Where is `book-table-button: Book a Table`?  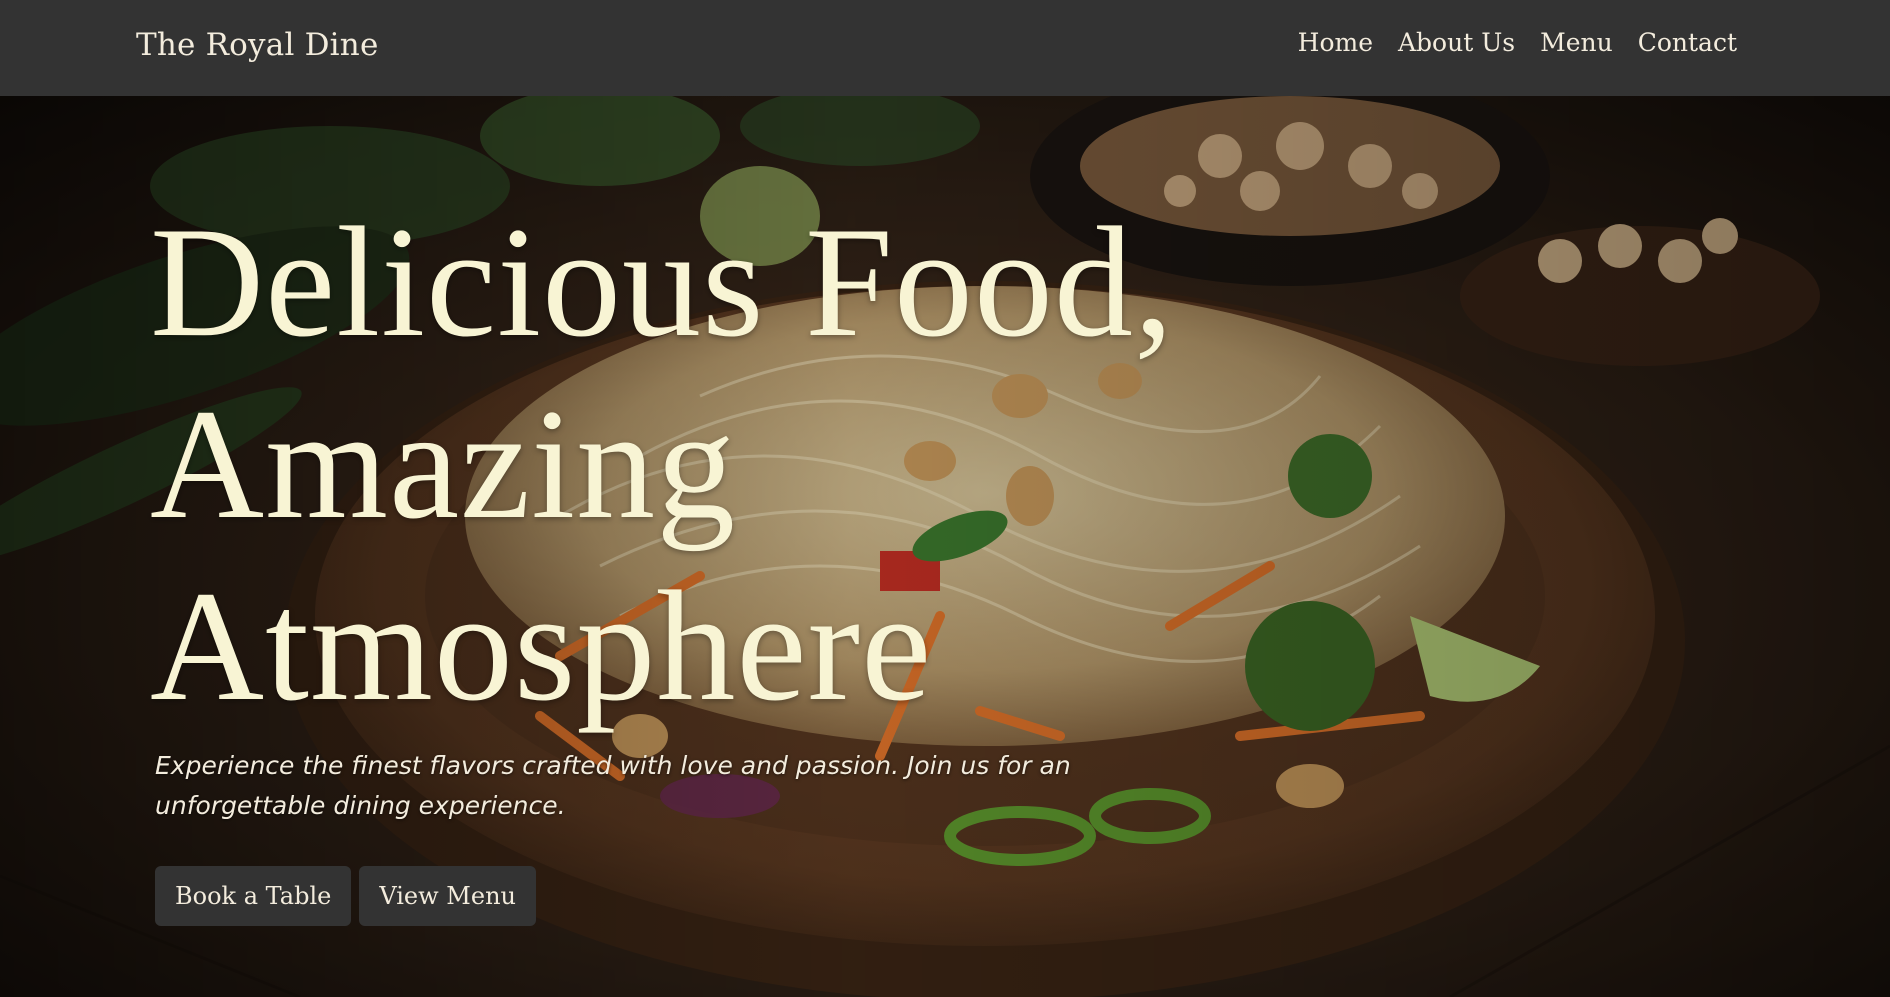 book-table-button: Book a Table is located at coordinates (253, 896).